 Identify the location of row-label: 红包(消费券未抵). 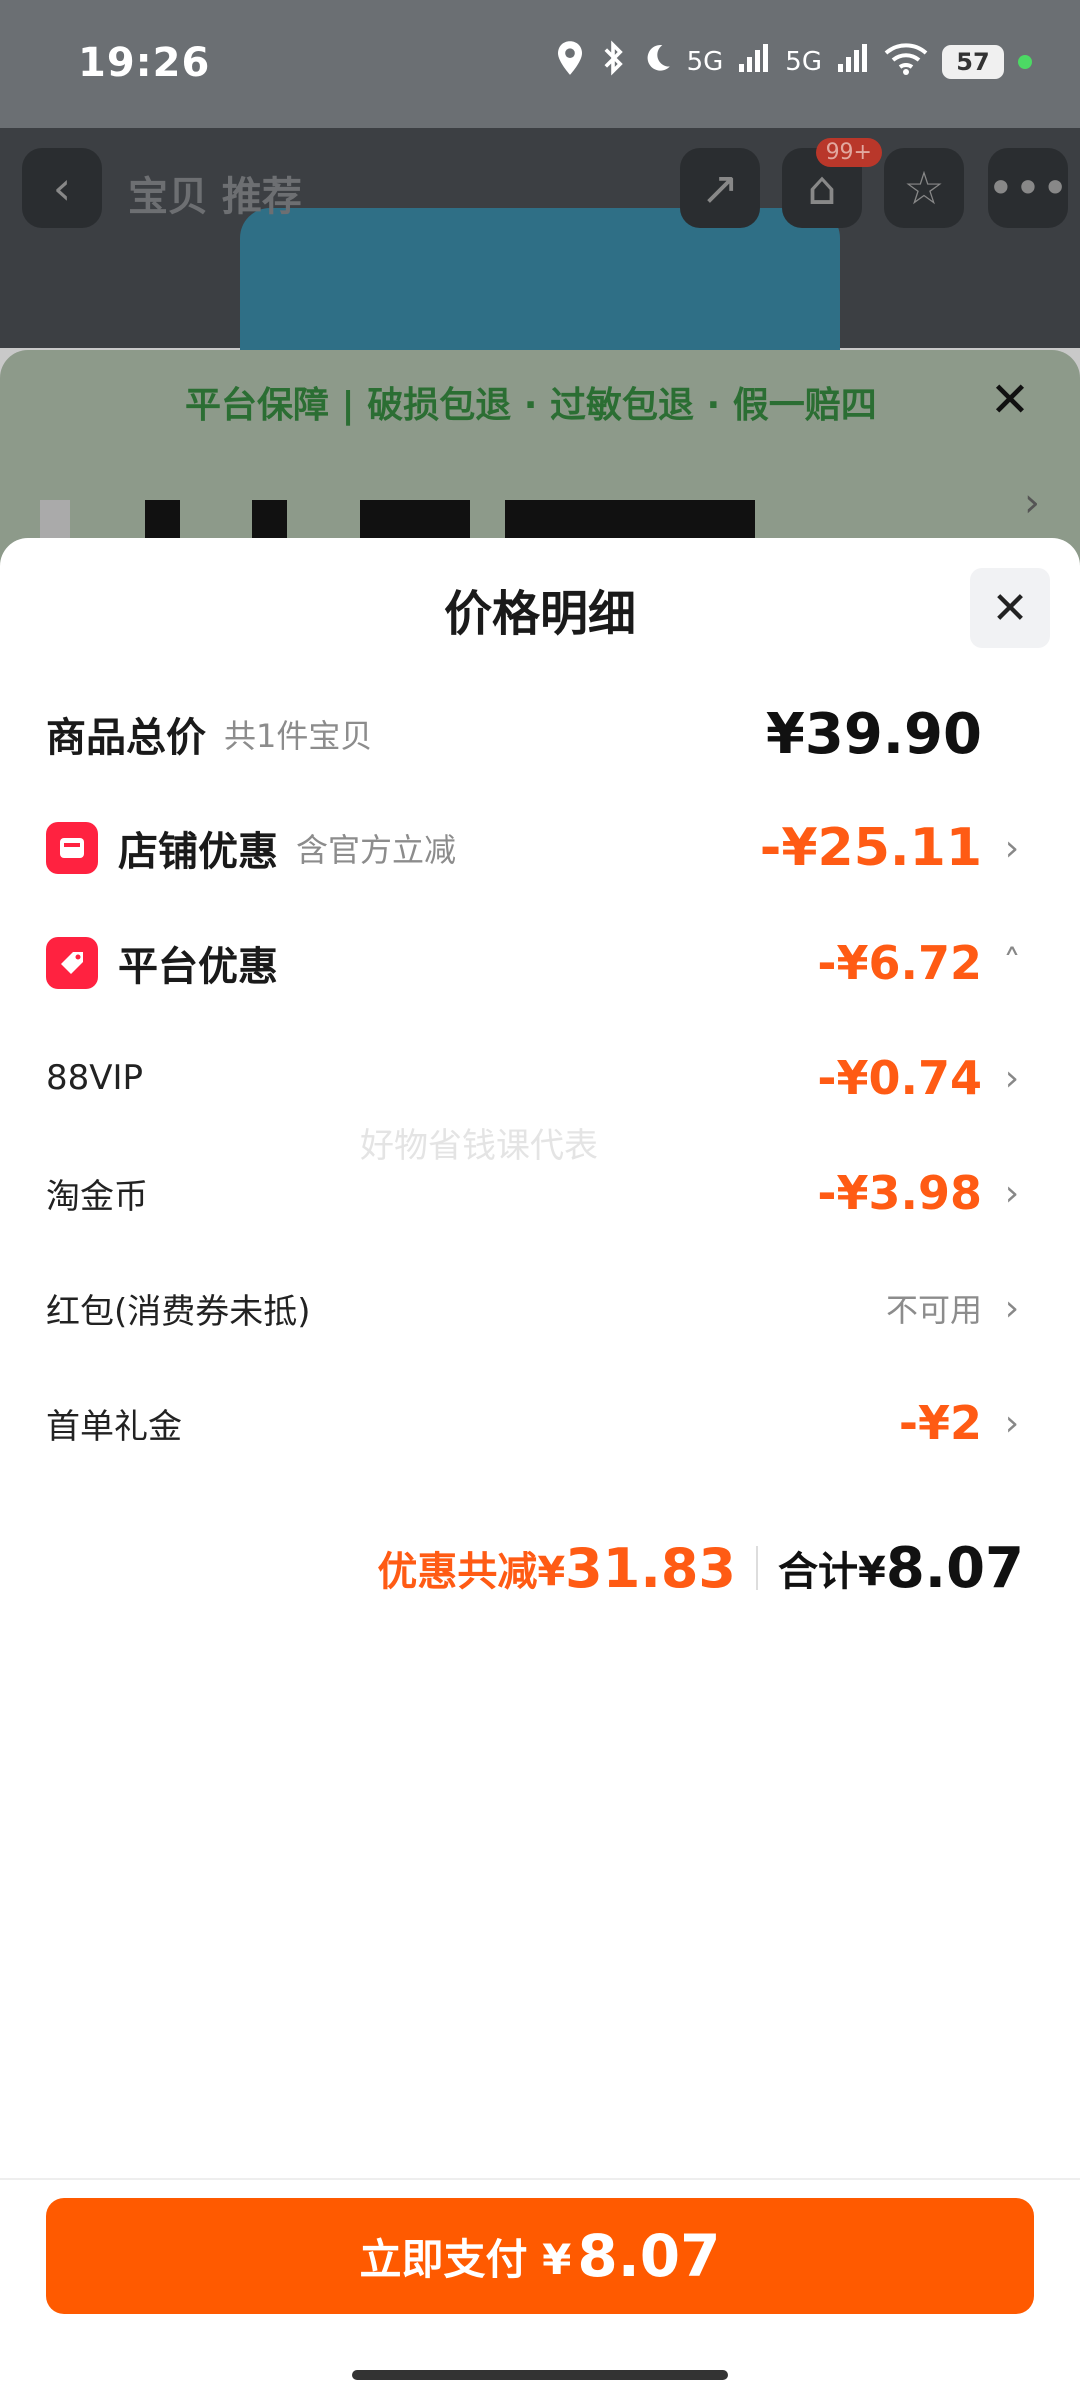
(178, 1311).